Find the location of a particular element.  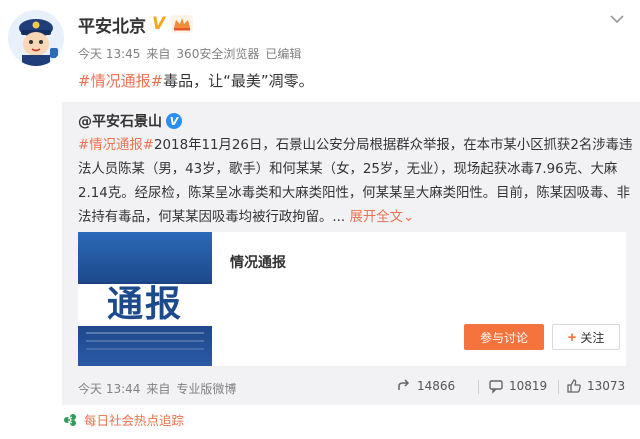

card-title: 情况通报 is located at coordinates (258, 262).